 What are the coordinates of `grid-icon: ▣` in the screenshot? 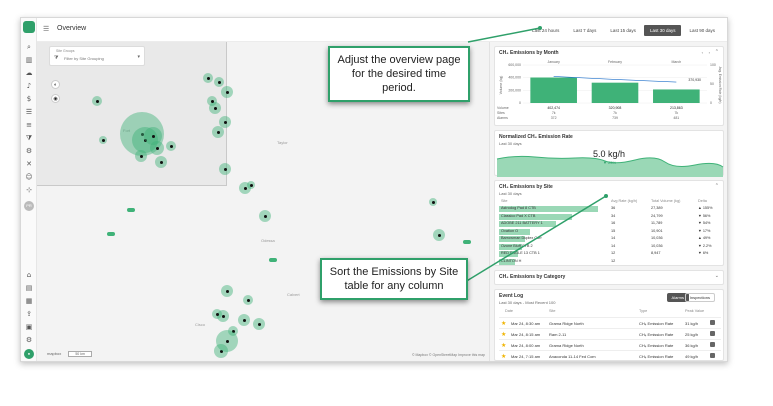 It's located at (29, 327).